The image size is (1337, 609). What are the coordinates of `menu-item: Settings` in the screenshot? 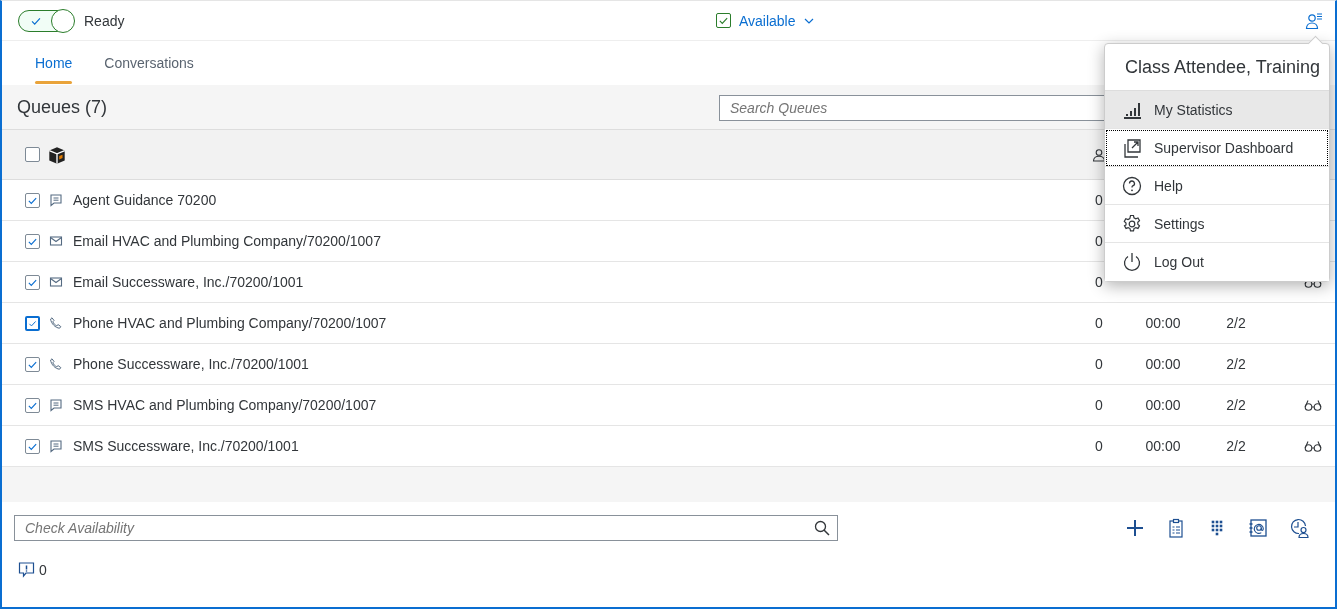 It's located at (1217, 224).